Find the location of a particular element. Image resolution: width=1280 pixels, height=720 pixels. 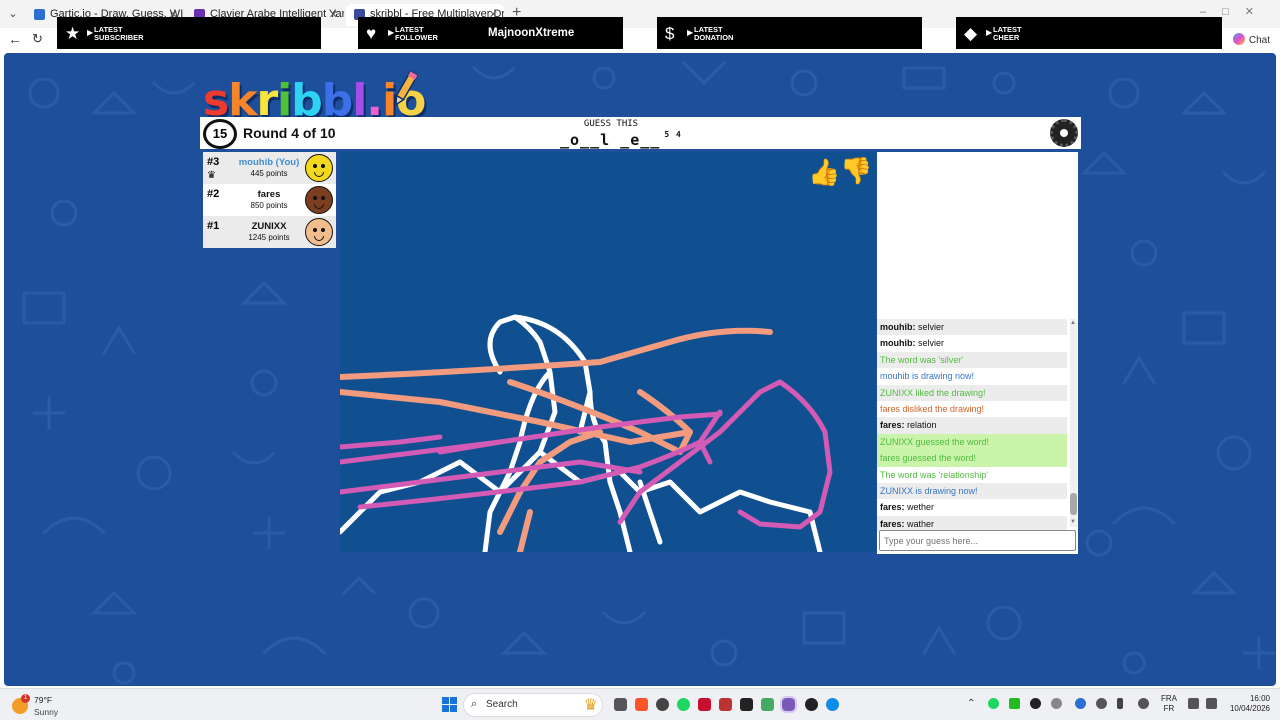

overlay-latest-cheer: ◆ ▶ LATEST CHEER is located at coordinates (1089, 33).